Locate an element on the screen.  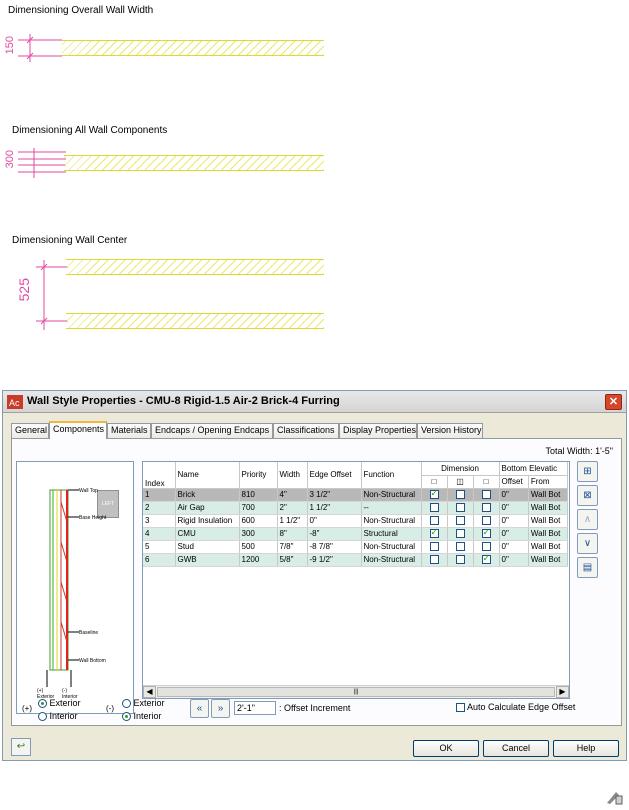
cell-priority: 500 is located at coordinates (258, 547).